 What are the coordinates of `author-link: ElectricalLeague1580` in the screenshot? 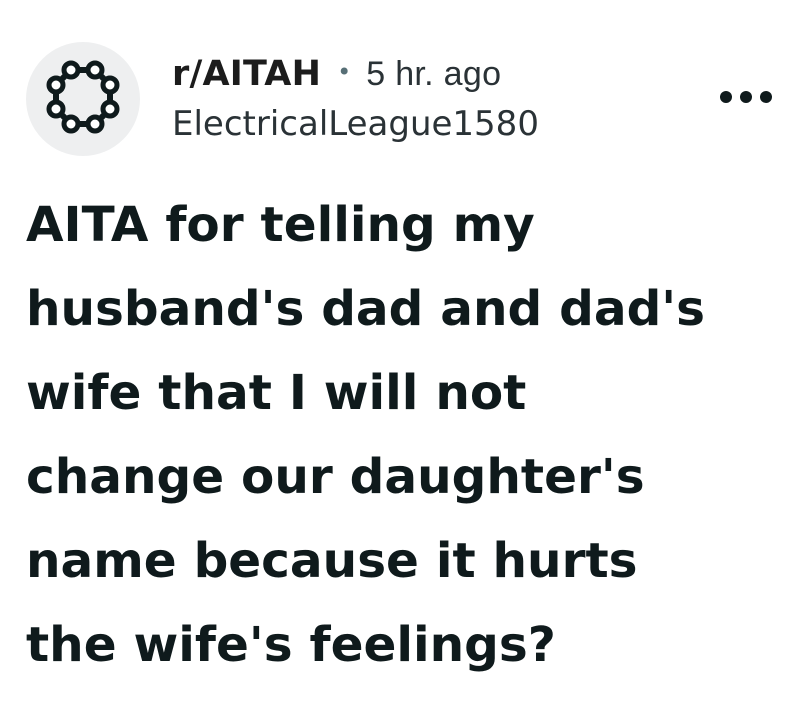 It's located at (355, 124).